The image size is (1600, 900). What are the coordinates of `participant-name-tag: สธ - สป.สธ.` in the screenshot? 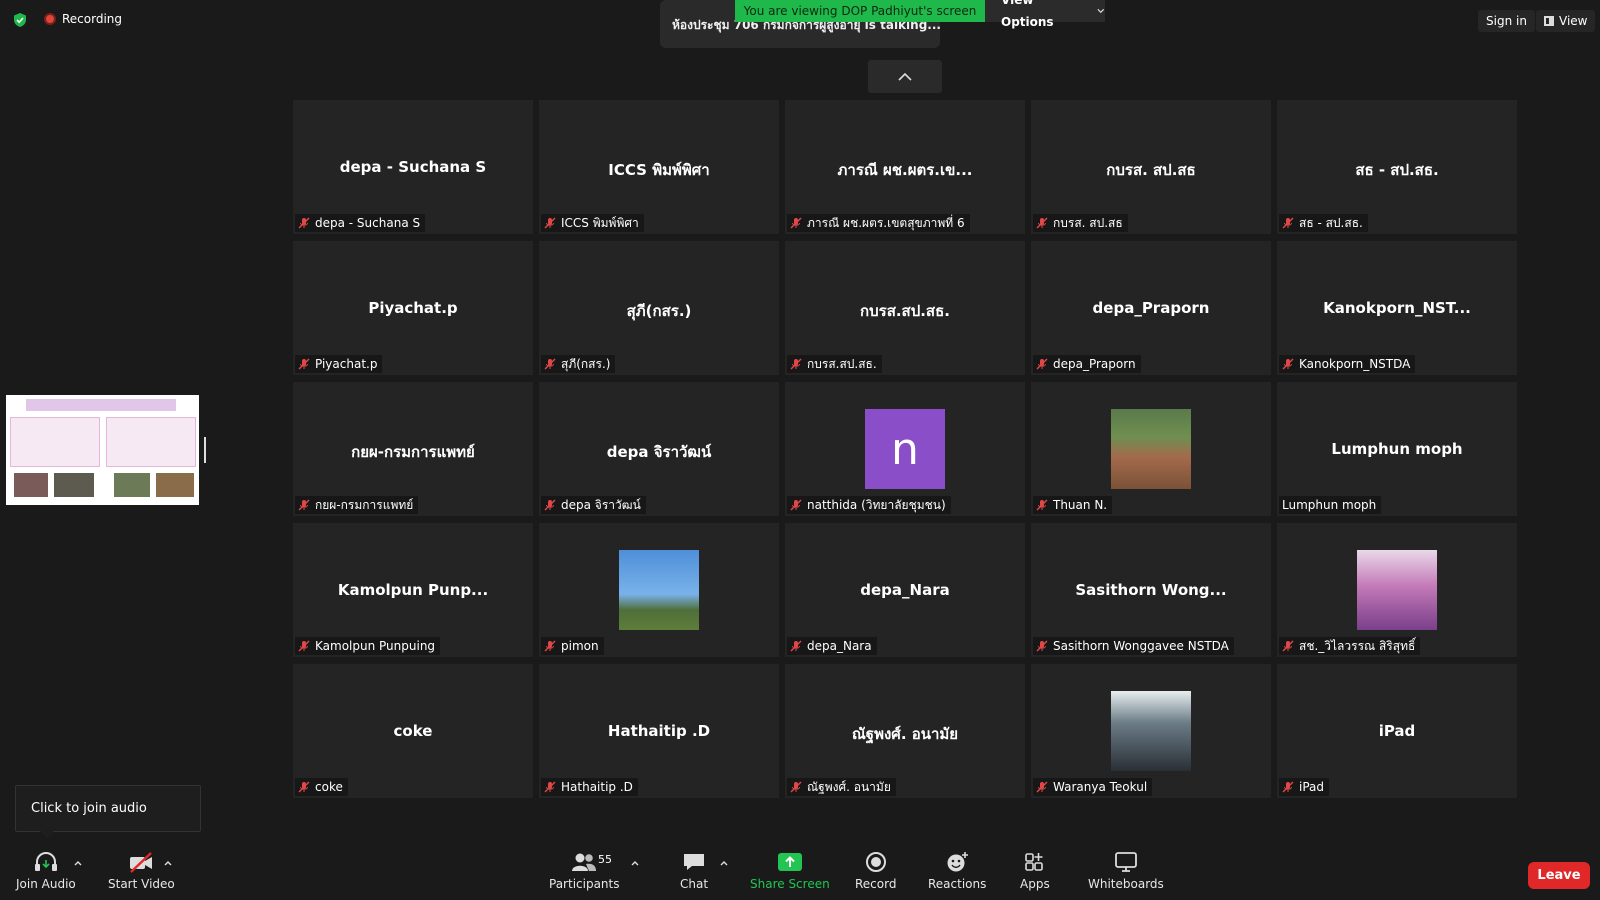 It's located at (1323, 223).